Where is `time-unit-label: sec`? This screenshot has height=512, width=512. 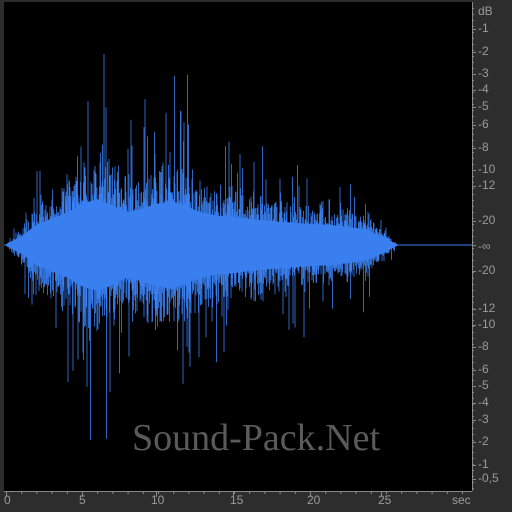 time-unit-label: sec is located at coordinates (461, 500).